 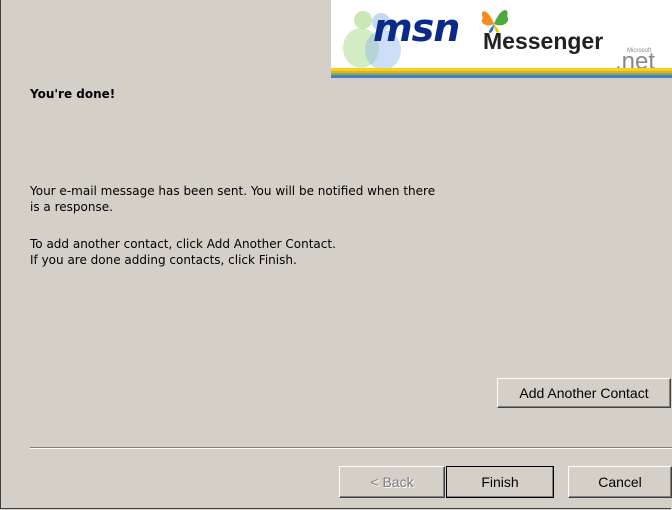 I want to click on separator, so click(x=351, y=448).